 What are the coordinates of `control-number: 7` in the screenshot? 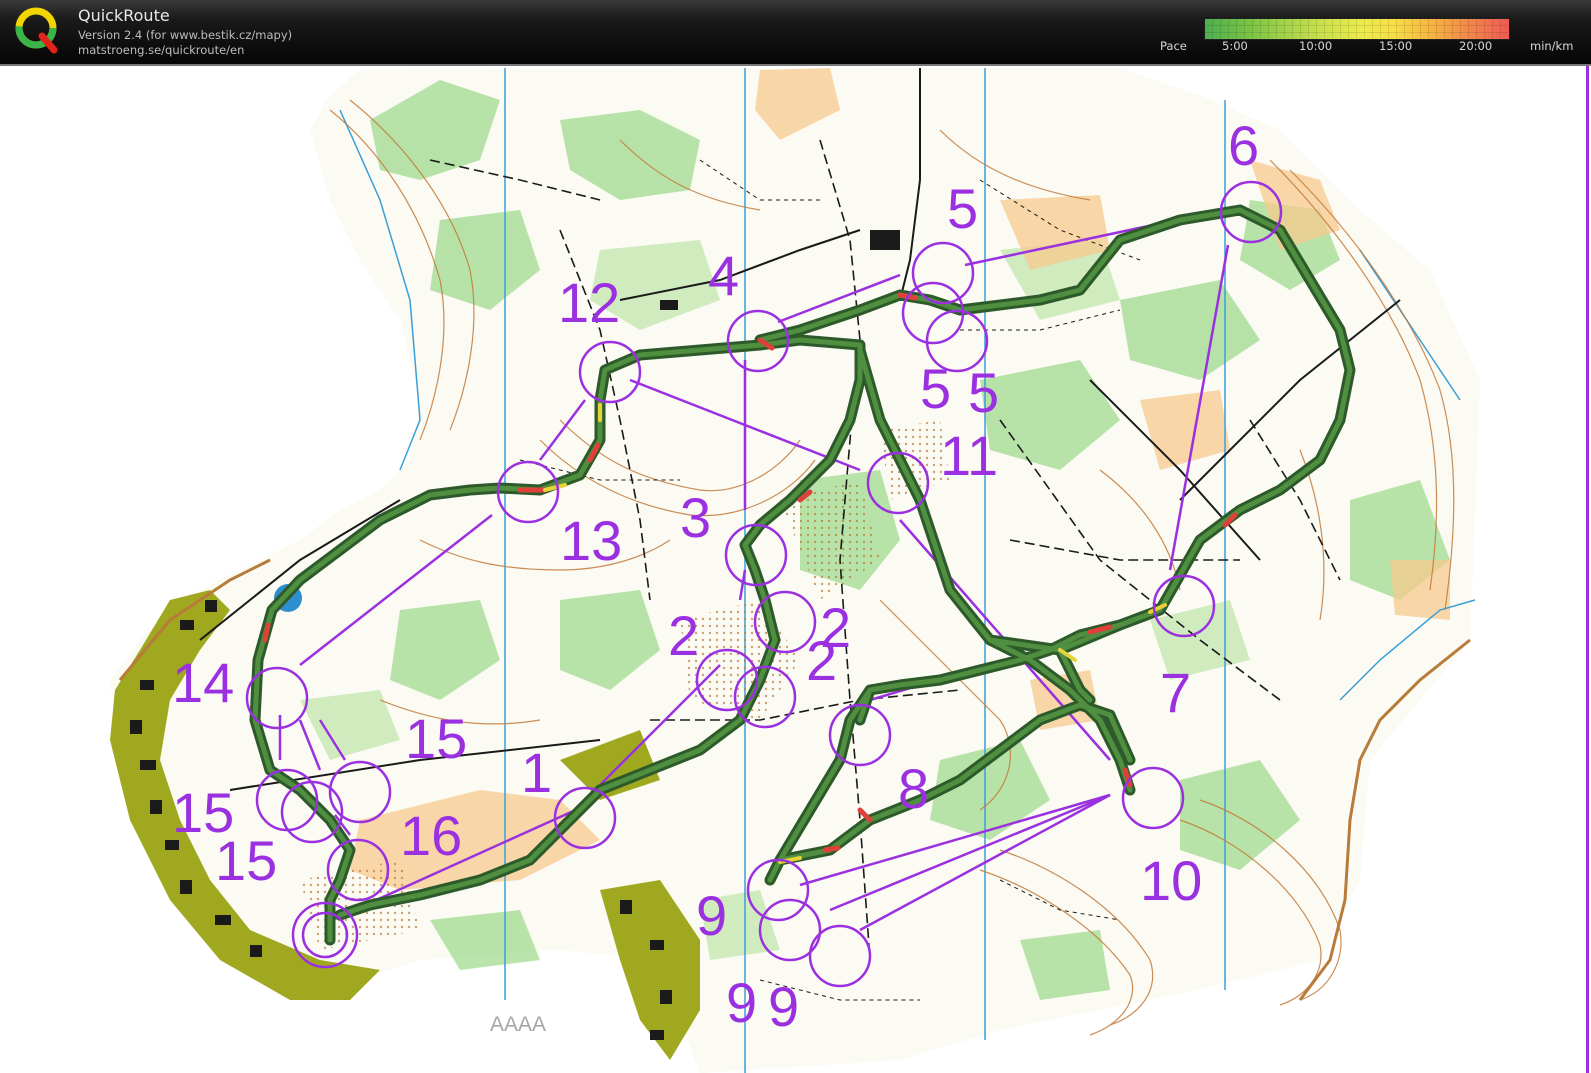 It's located at (1175, 692).